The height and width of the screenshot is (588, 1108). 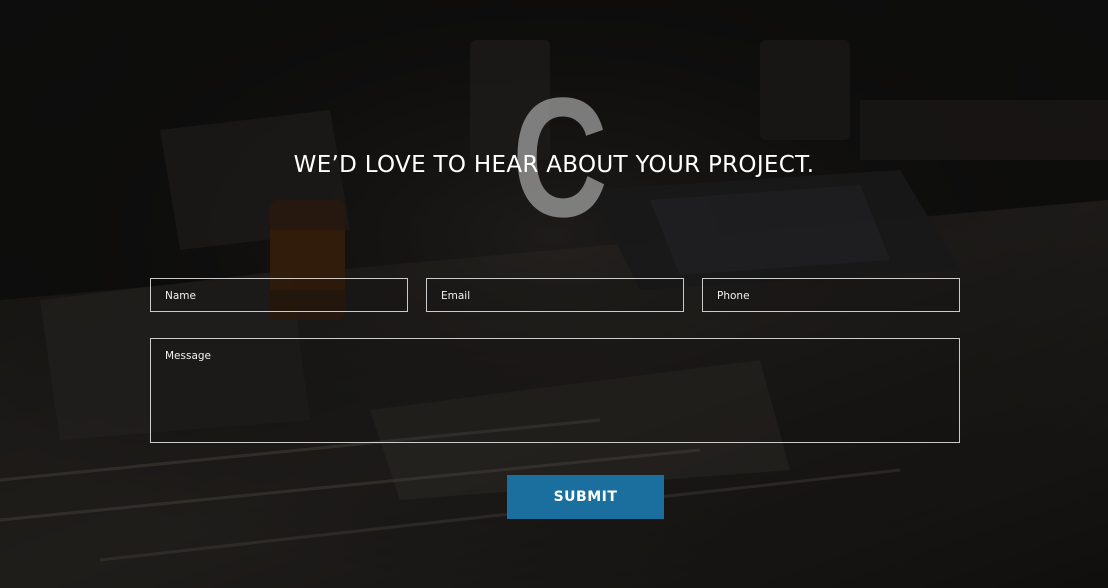 I want to click on phone-field: Phone, so click(x=831, y=295).